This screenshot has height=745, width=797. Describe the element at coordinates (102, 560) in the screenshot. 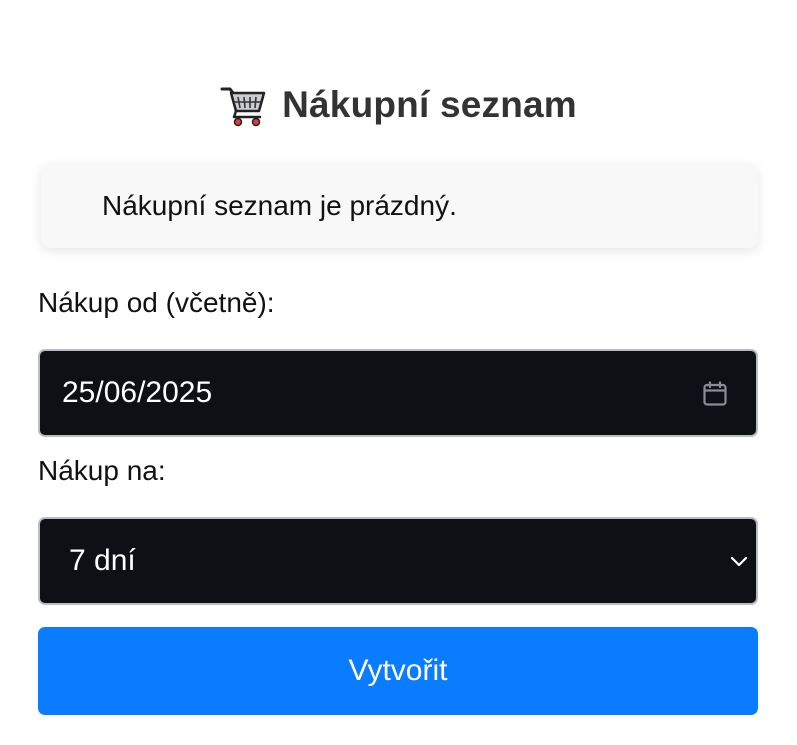

I see `duration-selected-value: 7 dní` at that location.